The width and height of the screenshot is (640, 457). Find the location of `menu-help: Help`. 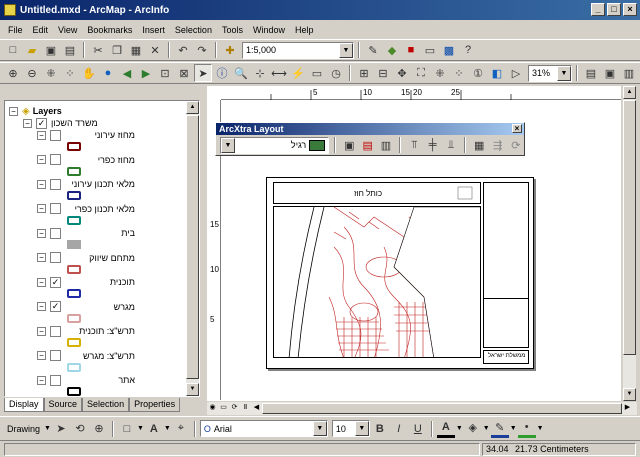

menu-help: Help is located at coordinates (304, 30).